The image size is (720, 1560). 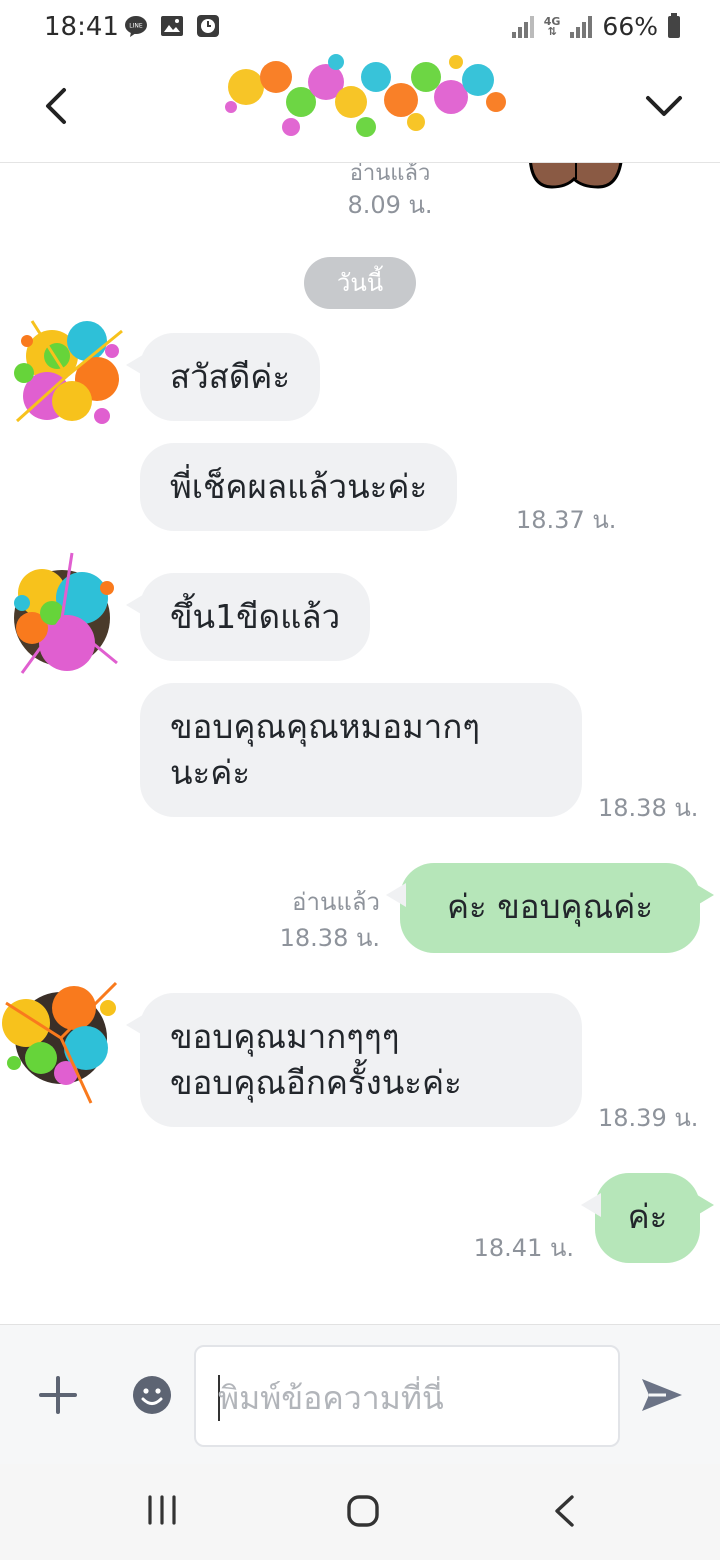 I want to click on message-bubble-sent: ค่ะ, so click(x=647, y=1218).